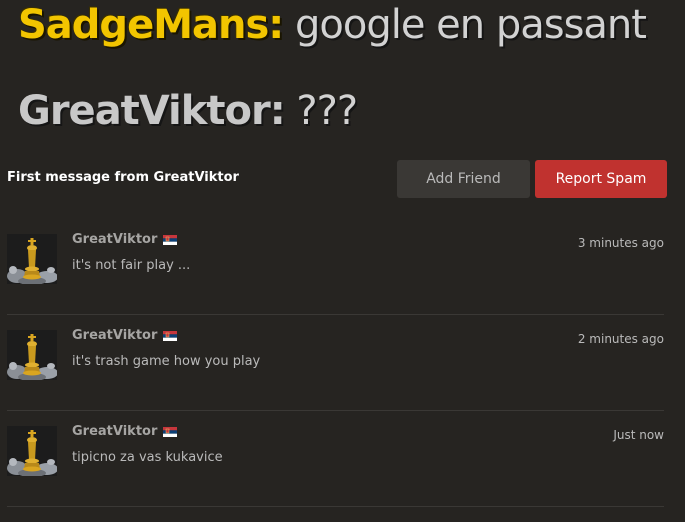  I want to click on overlay-chat-line: GreatViktor: ???, so click(188, 111).